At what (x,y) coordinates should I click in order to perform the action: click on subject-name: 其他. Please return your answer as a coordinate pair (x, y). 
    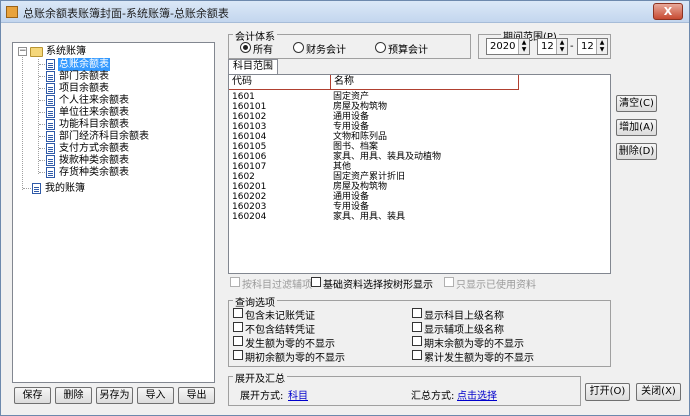
    Looking at the image, I should click on (342, 167).